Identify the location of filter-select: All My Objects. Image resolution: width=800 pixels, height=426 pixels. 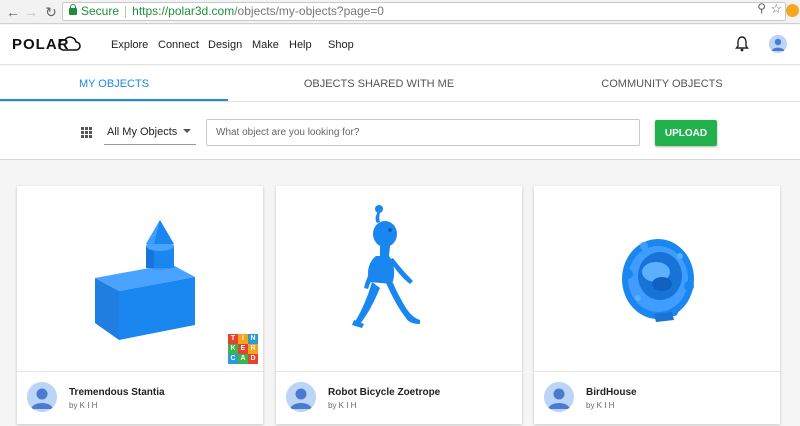
(142, 132).